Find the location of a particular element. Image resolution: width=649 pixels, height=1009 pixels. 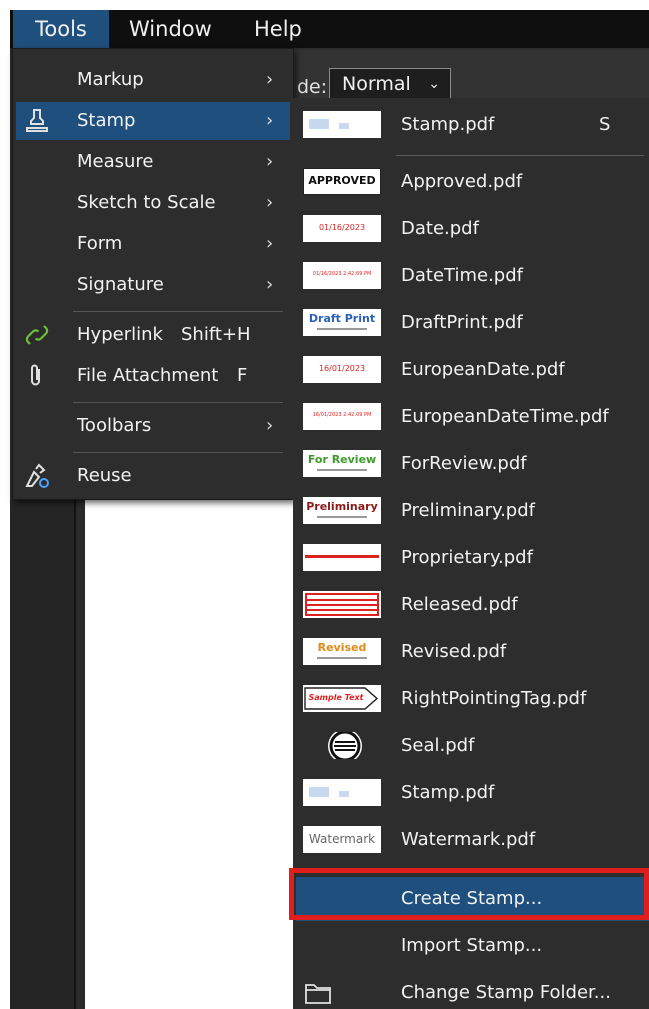

stamp-thumbnail: For Review is located at coordinates (342, 463).